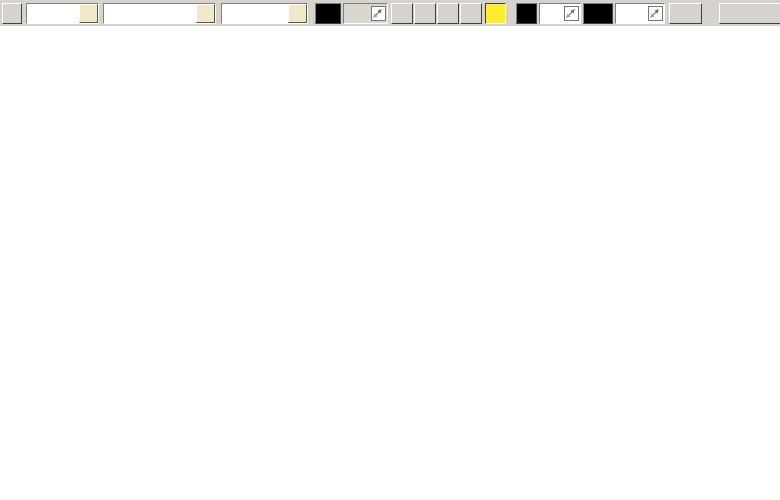 The height and width of the screenshot is (500, 780). Describe the element at coordinates (749, 13) in the screenshot. I see `multi-symbol-button` at that location.